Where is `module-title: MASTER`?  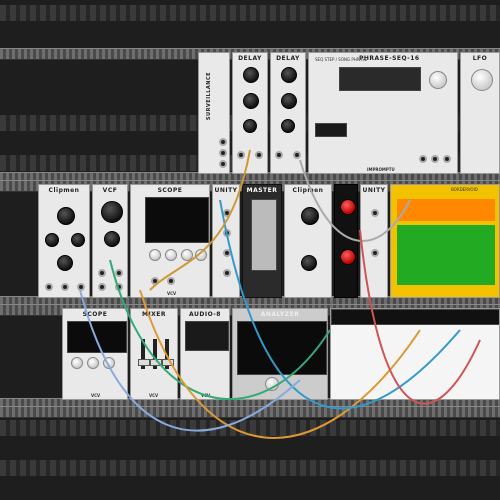
module-title: MASTER is located at coordinates (262, 190).